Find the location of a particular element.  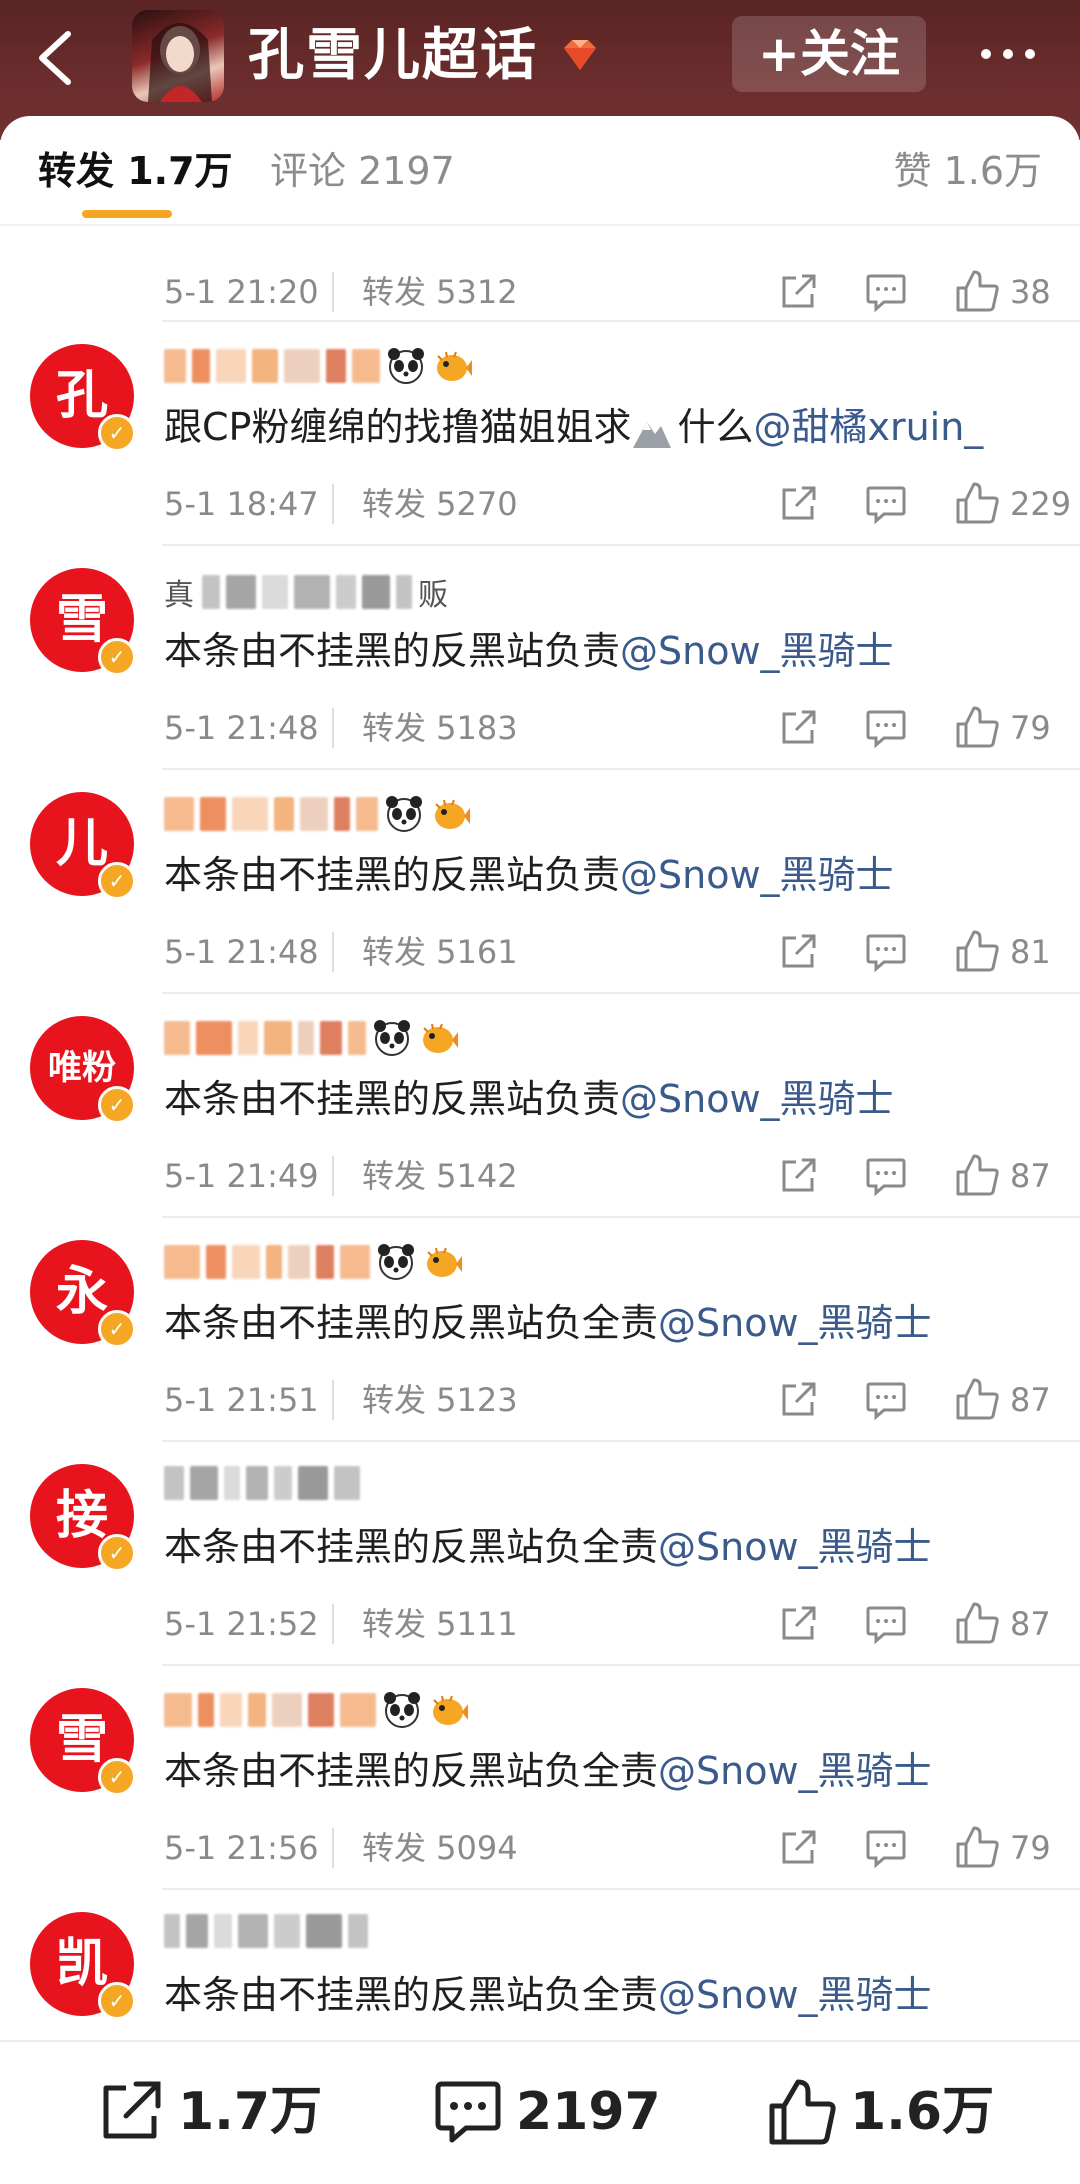

comment-body: 本条由不挂黑的反黑站负责 is located at coordinates (392, 875).